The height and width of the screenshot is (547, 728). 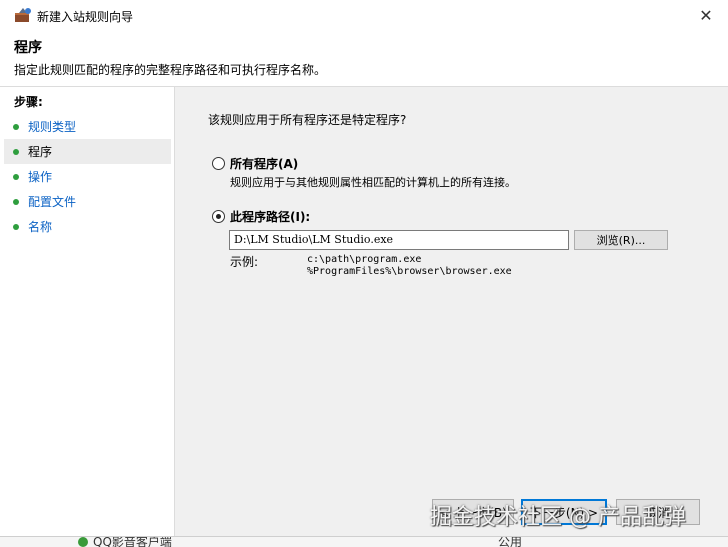 What do you see at coordinates (244, 262) in the screenshot?
I see `example-label: 示例:` at bounding box center [244, 262].